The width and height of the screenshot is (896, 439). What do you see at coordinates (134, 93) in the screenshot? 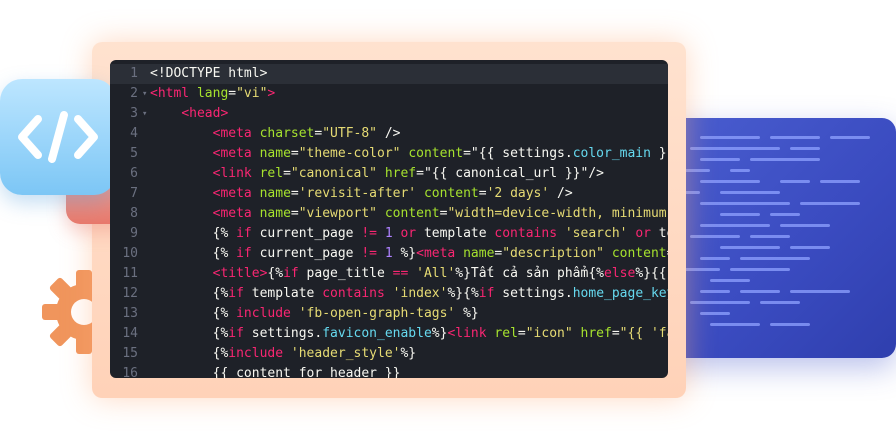
I see `line-number: 2` at bounding box center [134, 93].